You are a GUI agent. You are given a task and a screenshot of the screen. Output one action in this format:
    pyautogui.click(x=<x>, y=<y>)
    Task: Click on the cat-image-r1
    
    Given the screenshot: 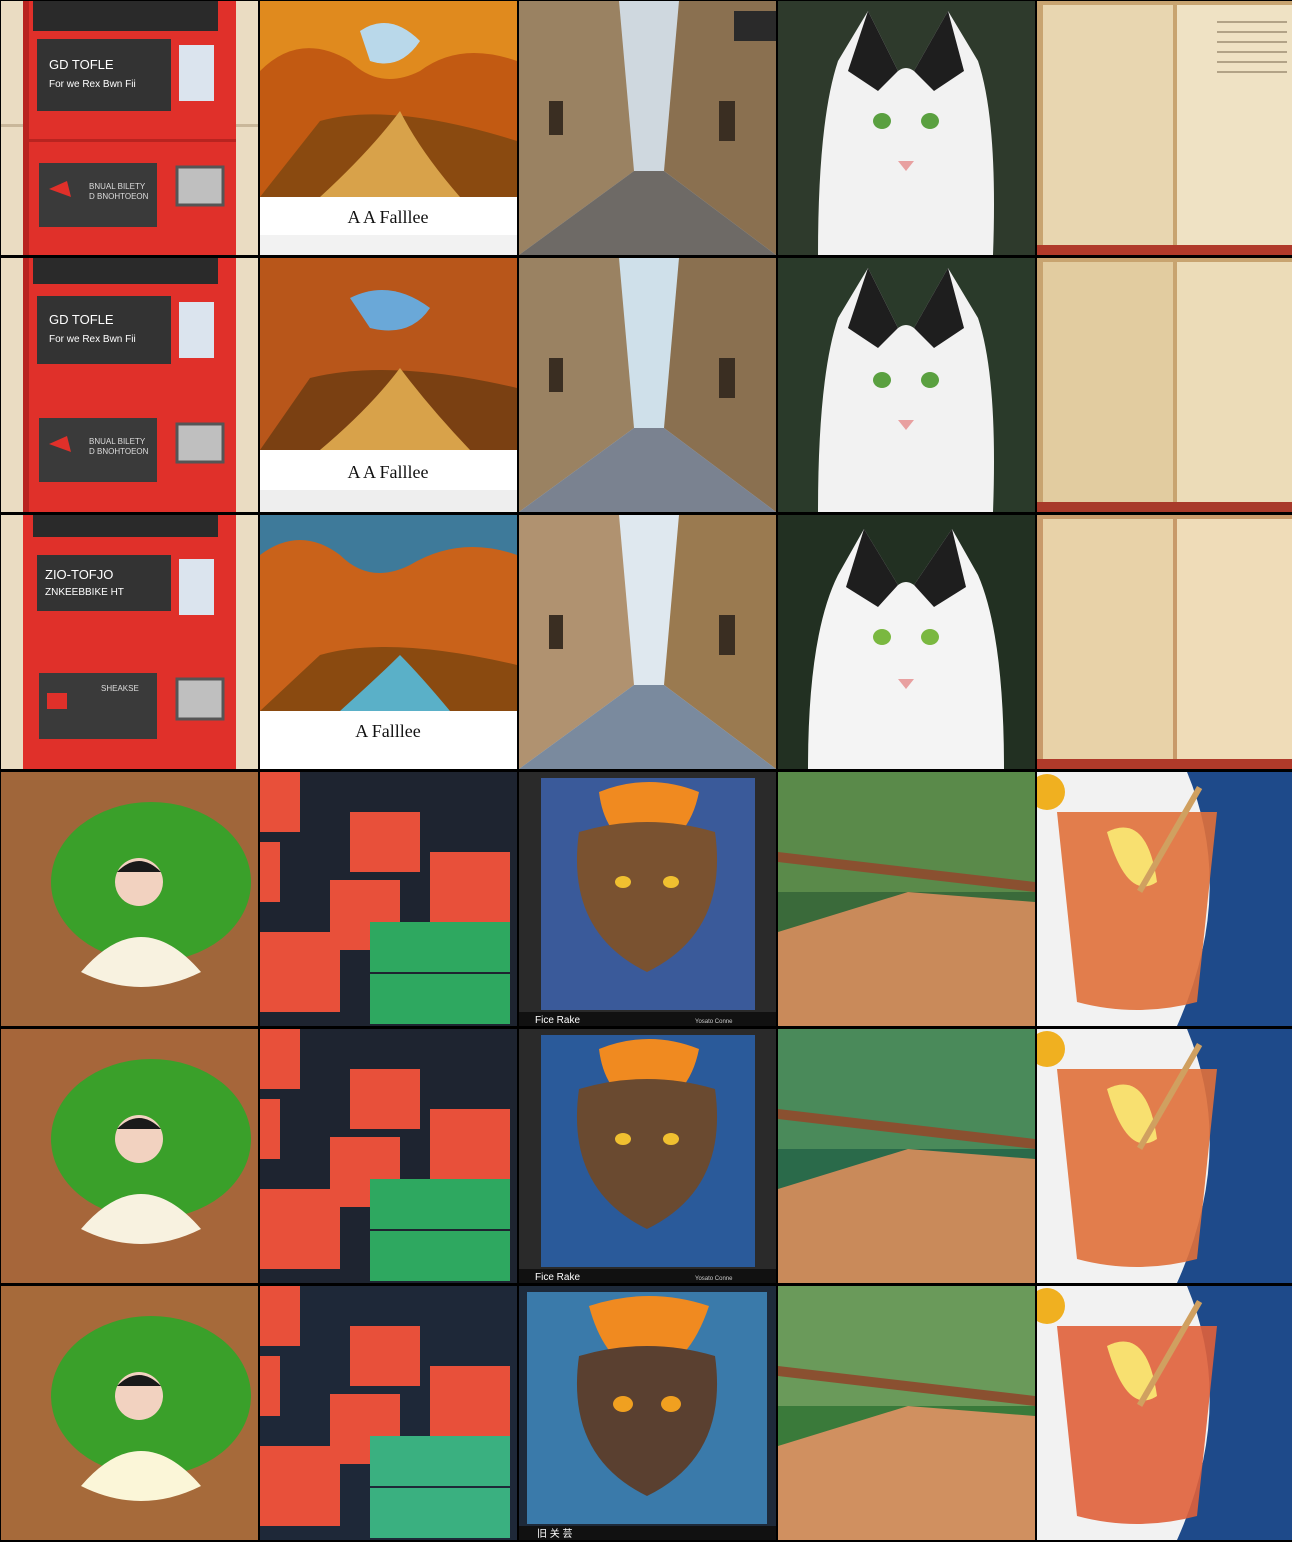 What is the action you would take?
    pyautogui.click(x=906, y=128)
    